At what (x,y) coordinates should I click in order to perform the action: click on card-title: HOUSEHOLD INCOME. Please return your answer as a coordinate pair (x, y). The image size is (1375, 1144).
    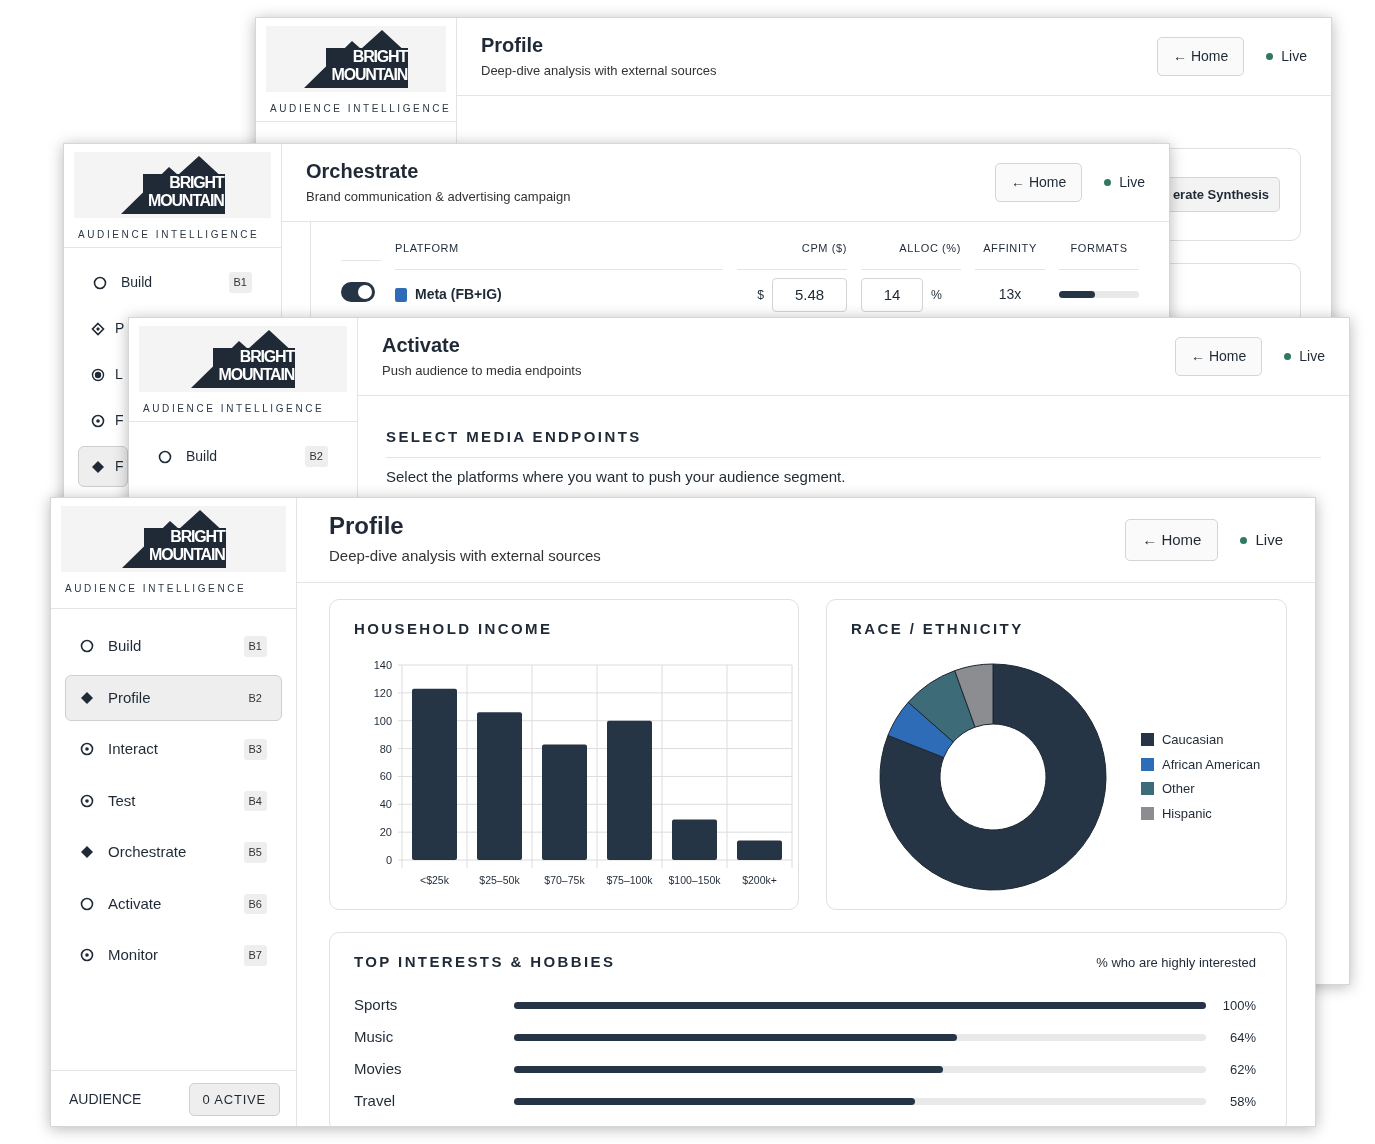
    Looking at the image, I should click on (454, 629).